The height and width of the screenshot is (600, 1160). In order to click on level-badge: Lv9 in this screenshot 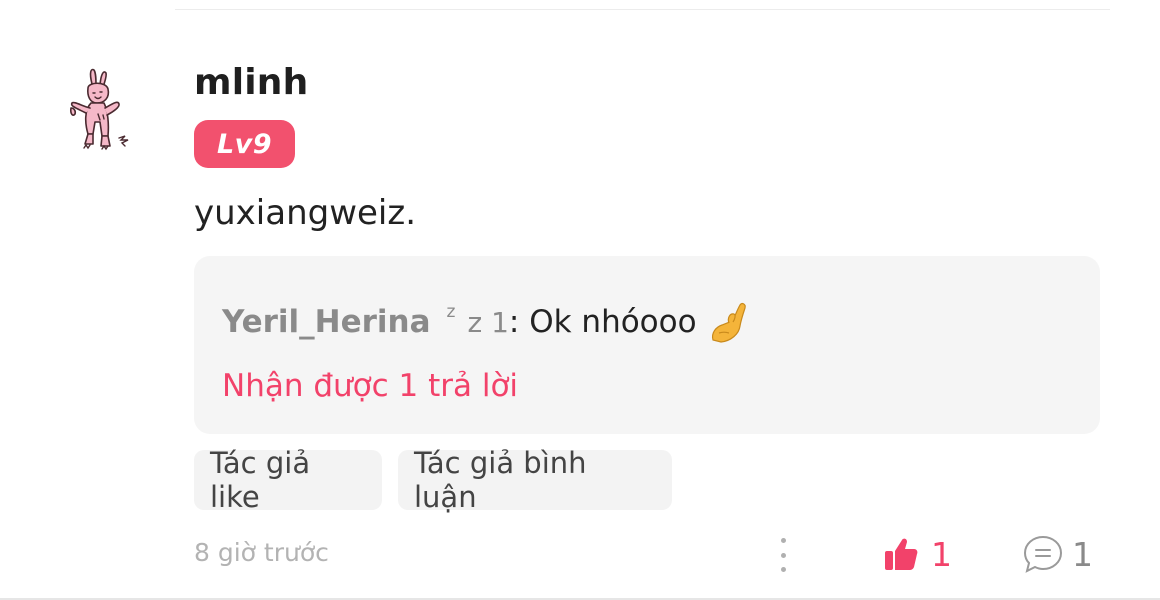, I will do `click(244, 144)`.